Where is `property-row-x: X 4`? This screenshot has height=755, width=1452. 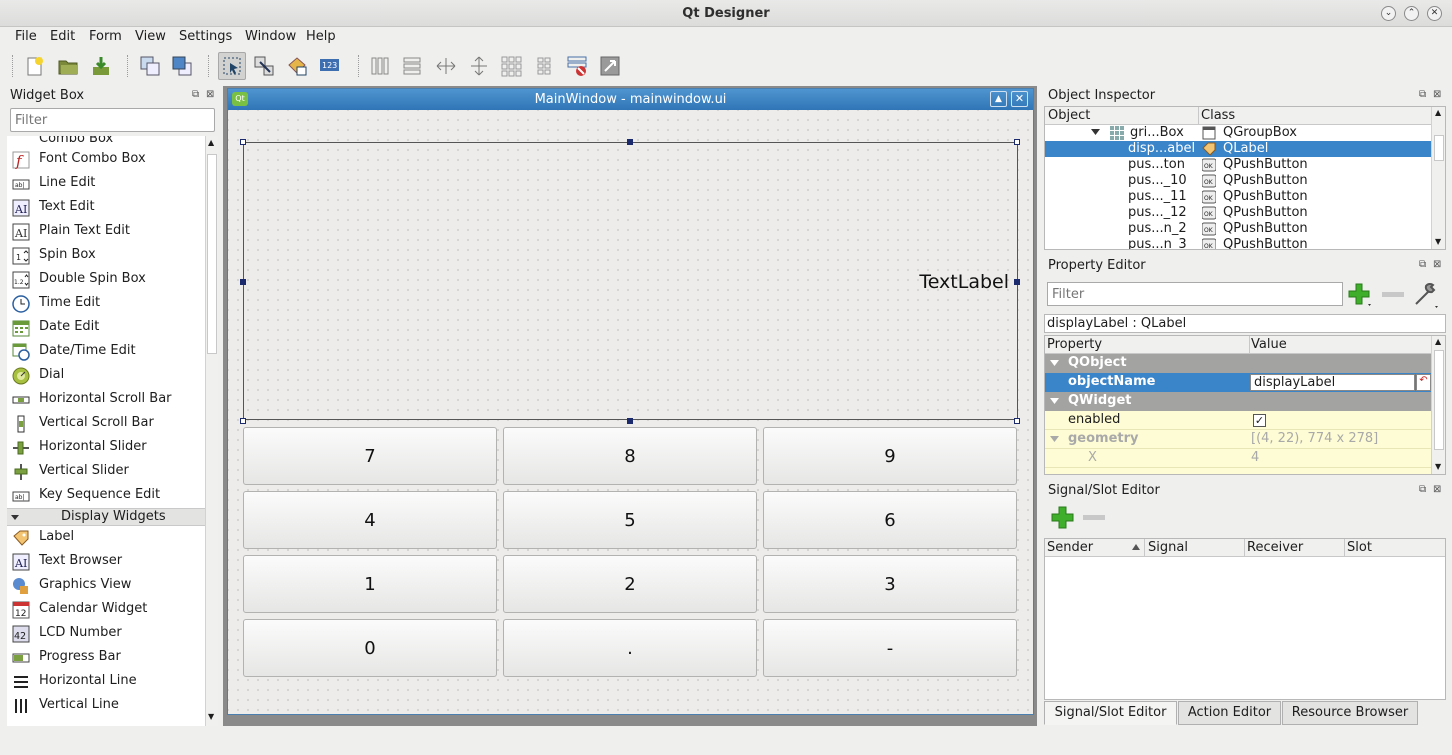 property-row-x: X 4 is located at coordinates (1238, 458).